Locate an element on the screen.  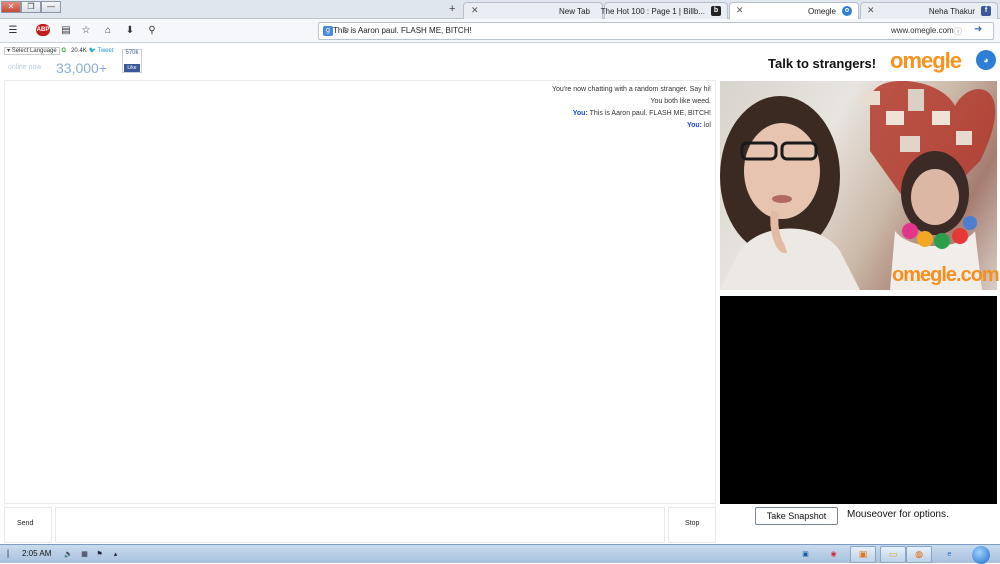
window-minimize-button: — is located at coordinates (51, 7).